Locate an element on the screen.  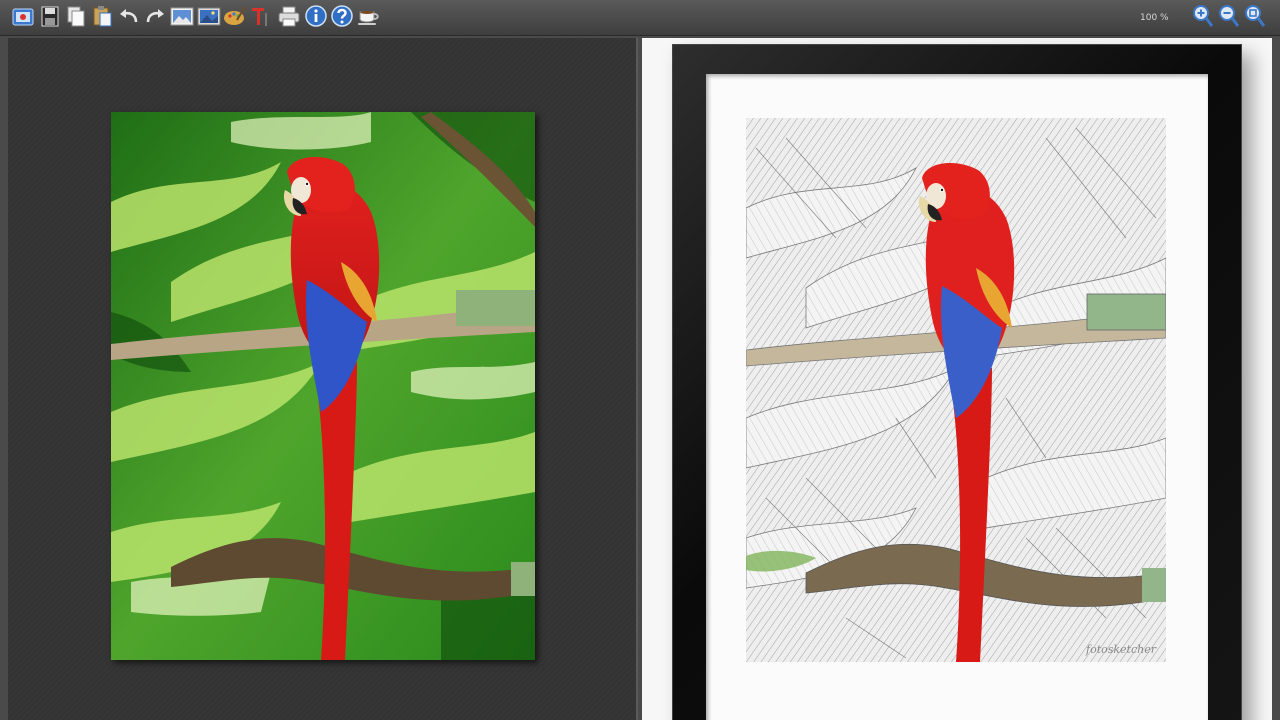
save-disk-icon is located at coordinates (50, 16).